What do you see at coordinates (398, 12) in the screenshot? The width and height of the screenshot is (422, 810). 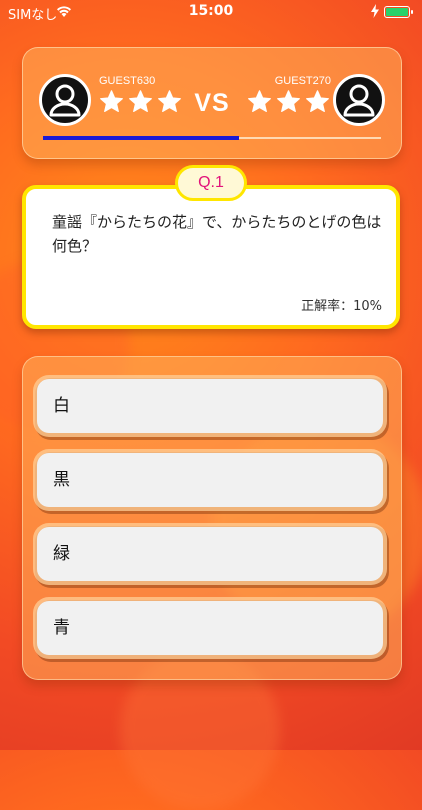 I see `battery-icon` at bounding box center [398, 12].